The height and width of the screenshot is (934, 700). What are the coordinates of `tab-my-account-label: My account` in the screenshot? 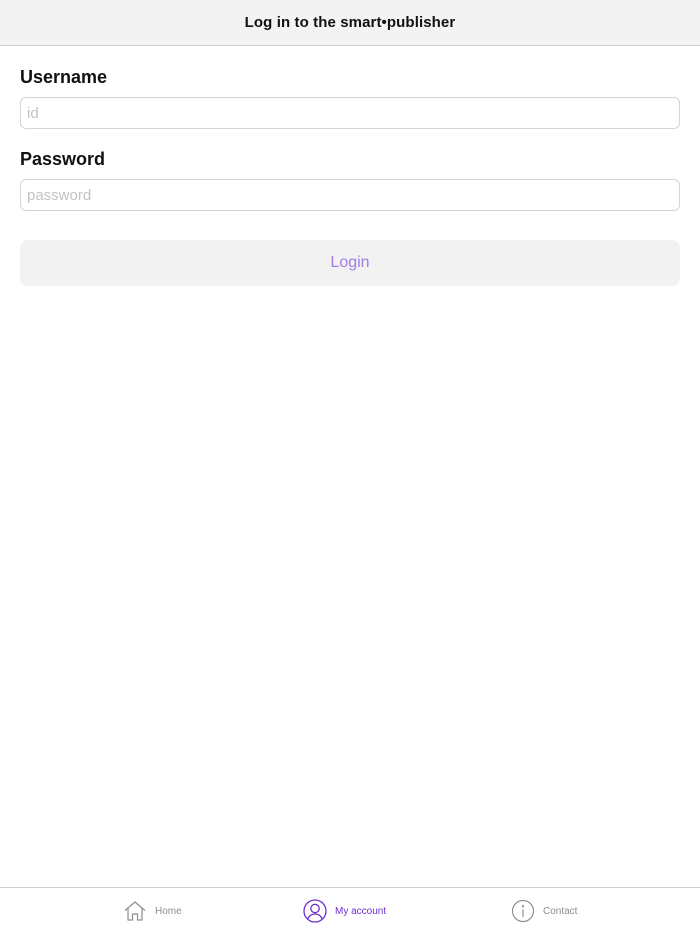 It's located at (361, 911).